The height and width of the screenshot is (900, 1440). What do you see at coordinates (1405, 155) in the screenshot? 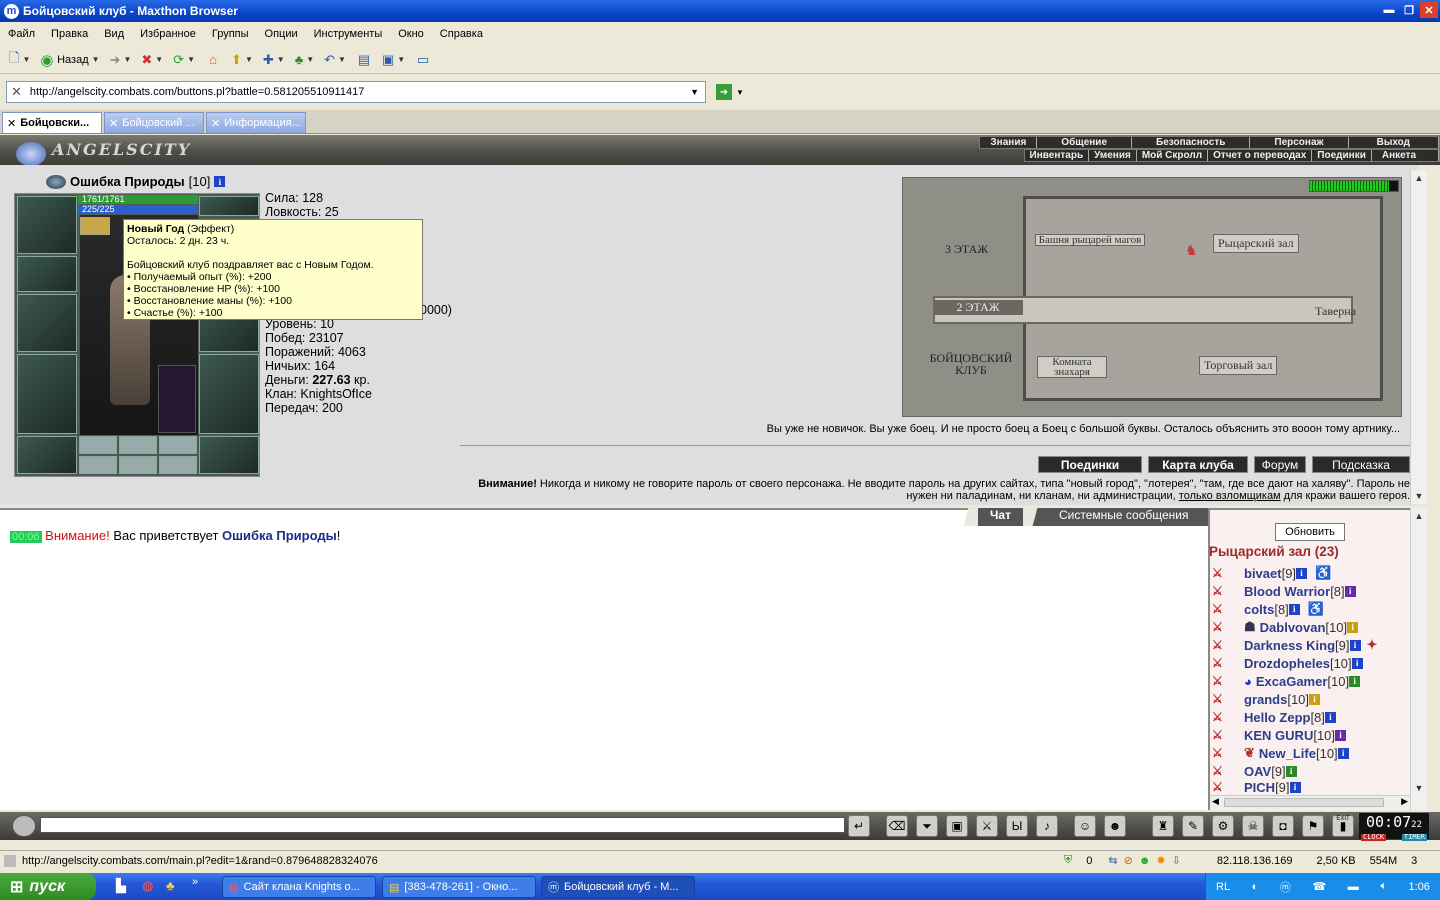
I see `nav-profile: Анкета` at bounding box center [1405, 155].